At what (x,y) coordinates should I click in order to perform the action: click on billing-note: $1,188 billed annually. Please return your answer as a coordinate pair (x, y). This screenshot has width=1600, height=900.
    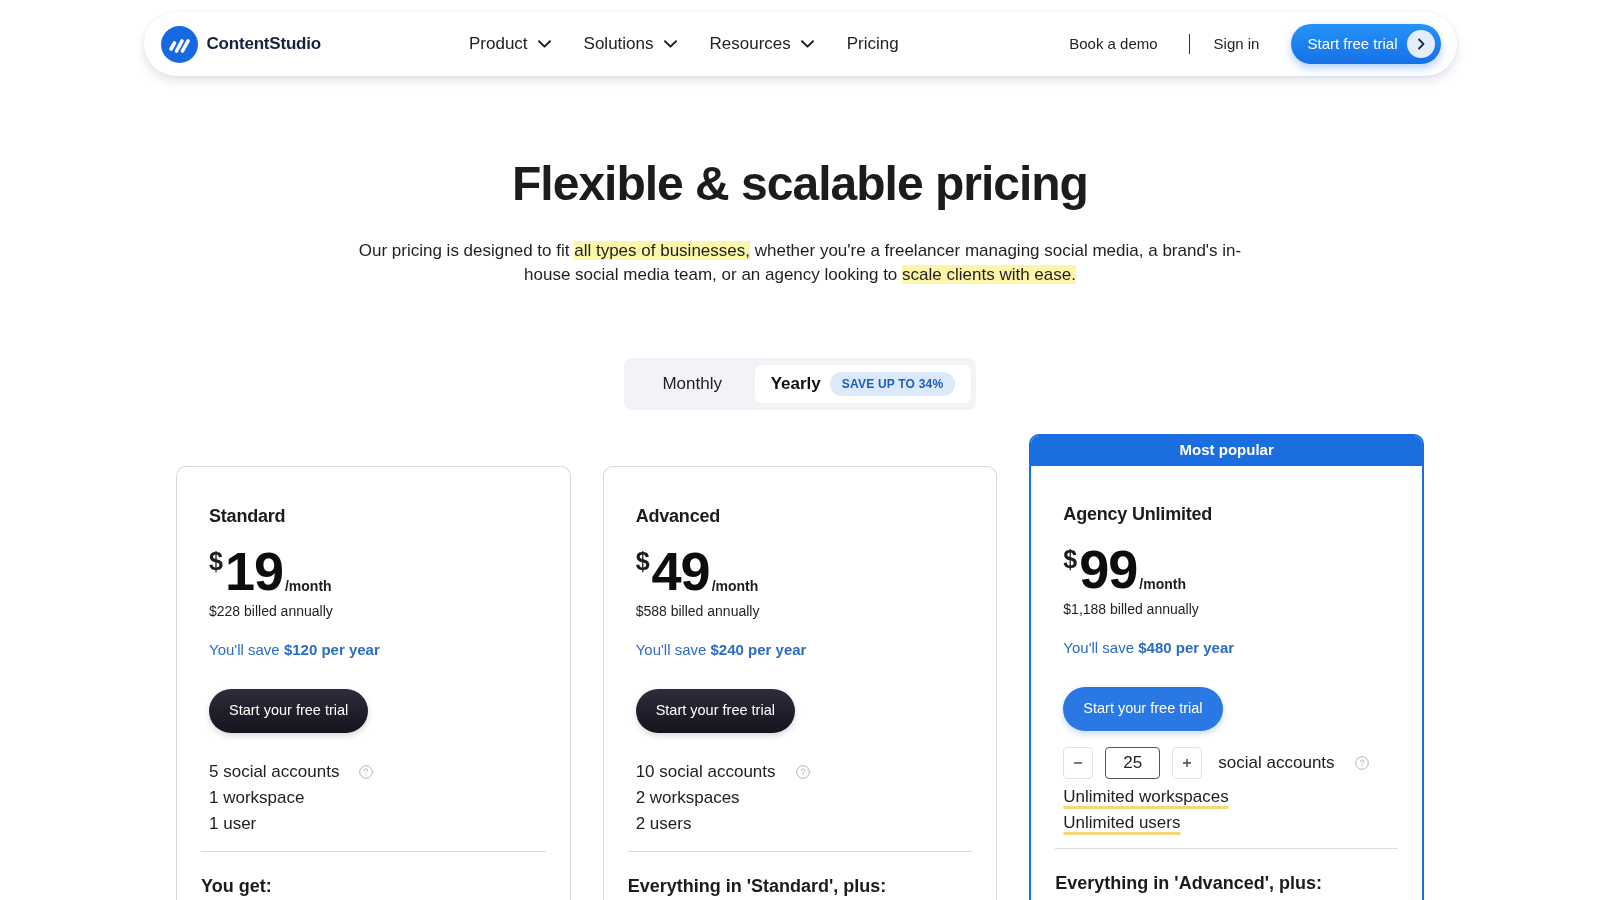
    Looking at the image, I should click on (1131, 609).